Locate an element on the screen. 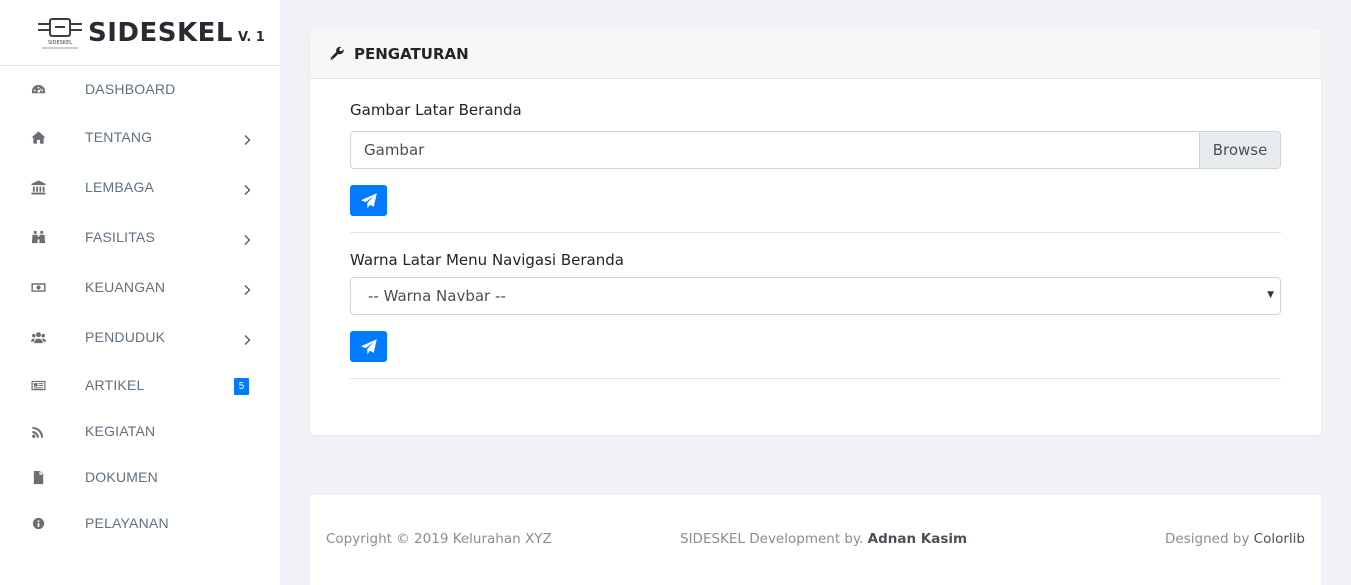 The image size is (1351, 585). file-icon is located at coordinates (38, 477).